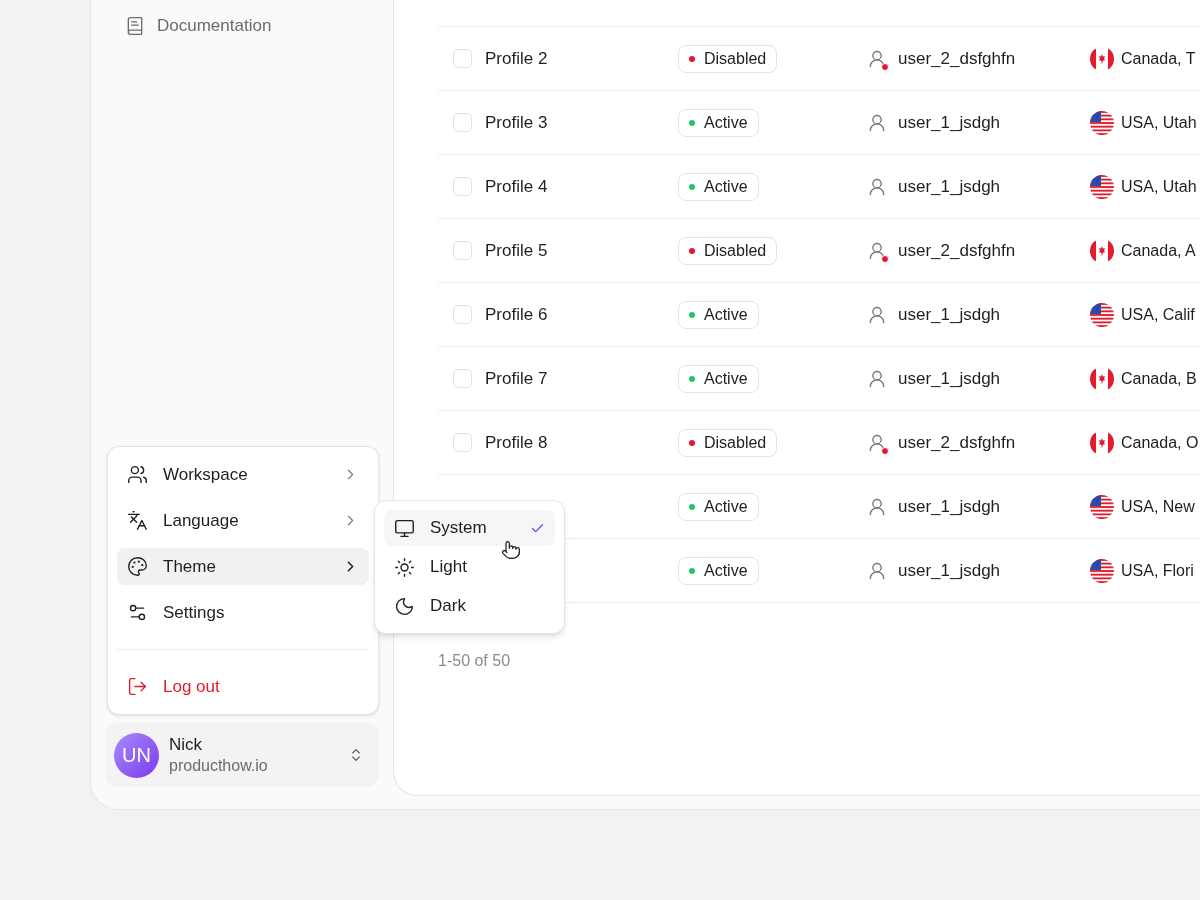 The width and height of the screenshot is (1200, 900). Describe the element at coordinates (404, 606) in the screenshot. I see `moon-icon` at that location.